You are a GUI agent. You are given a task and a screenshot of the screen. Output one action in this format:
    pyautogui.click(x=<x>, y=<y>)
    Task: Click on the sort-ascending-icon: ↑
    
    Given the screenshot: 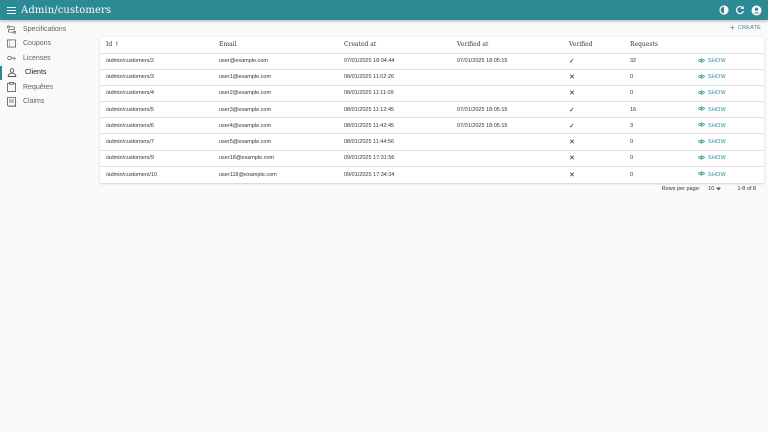 What is the action you would take?
    pyautogui.click(x=117, y=45)
    